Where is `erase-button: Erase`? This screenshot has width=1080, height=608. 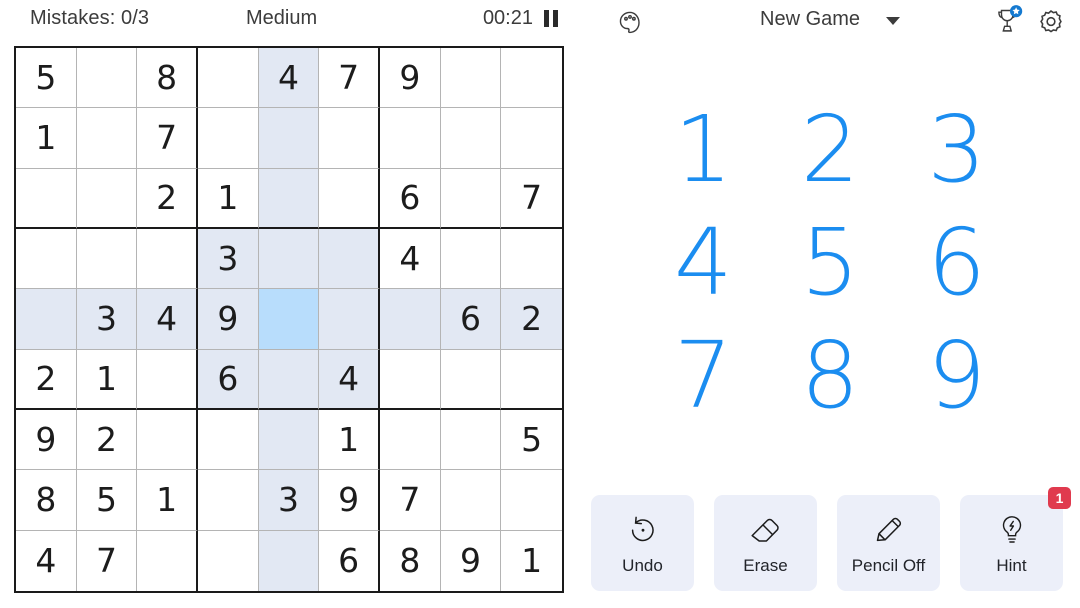
erase-button: Erase is located at coordinates (765, 543).